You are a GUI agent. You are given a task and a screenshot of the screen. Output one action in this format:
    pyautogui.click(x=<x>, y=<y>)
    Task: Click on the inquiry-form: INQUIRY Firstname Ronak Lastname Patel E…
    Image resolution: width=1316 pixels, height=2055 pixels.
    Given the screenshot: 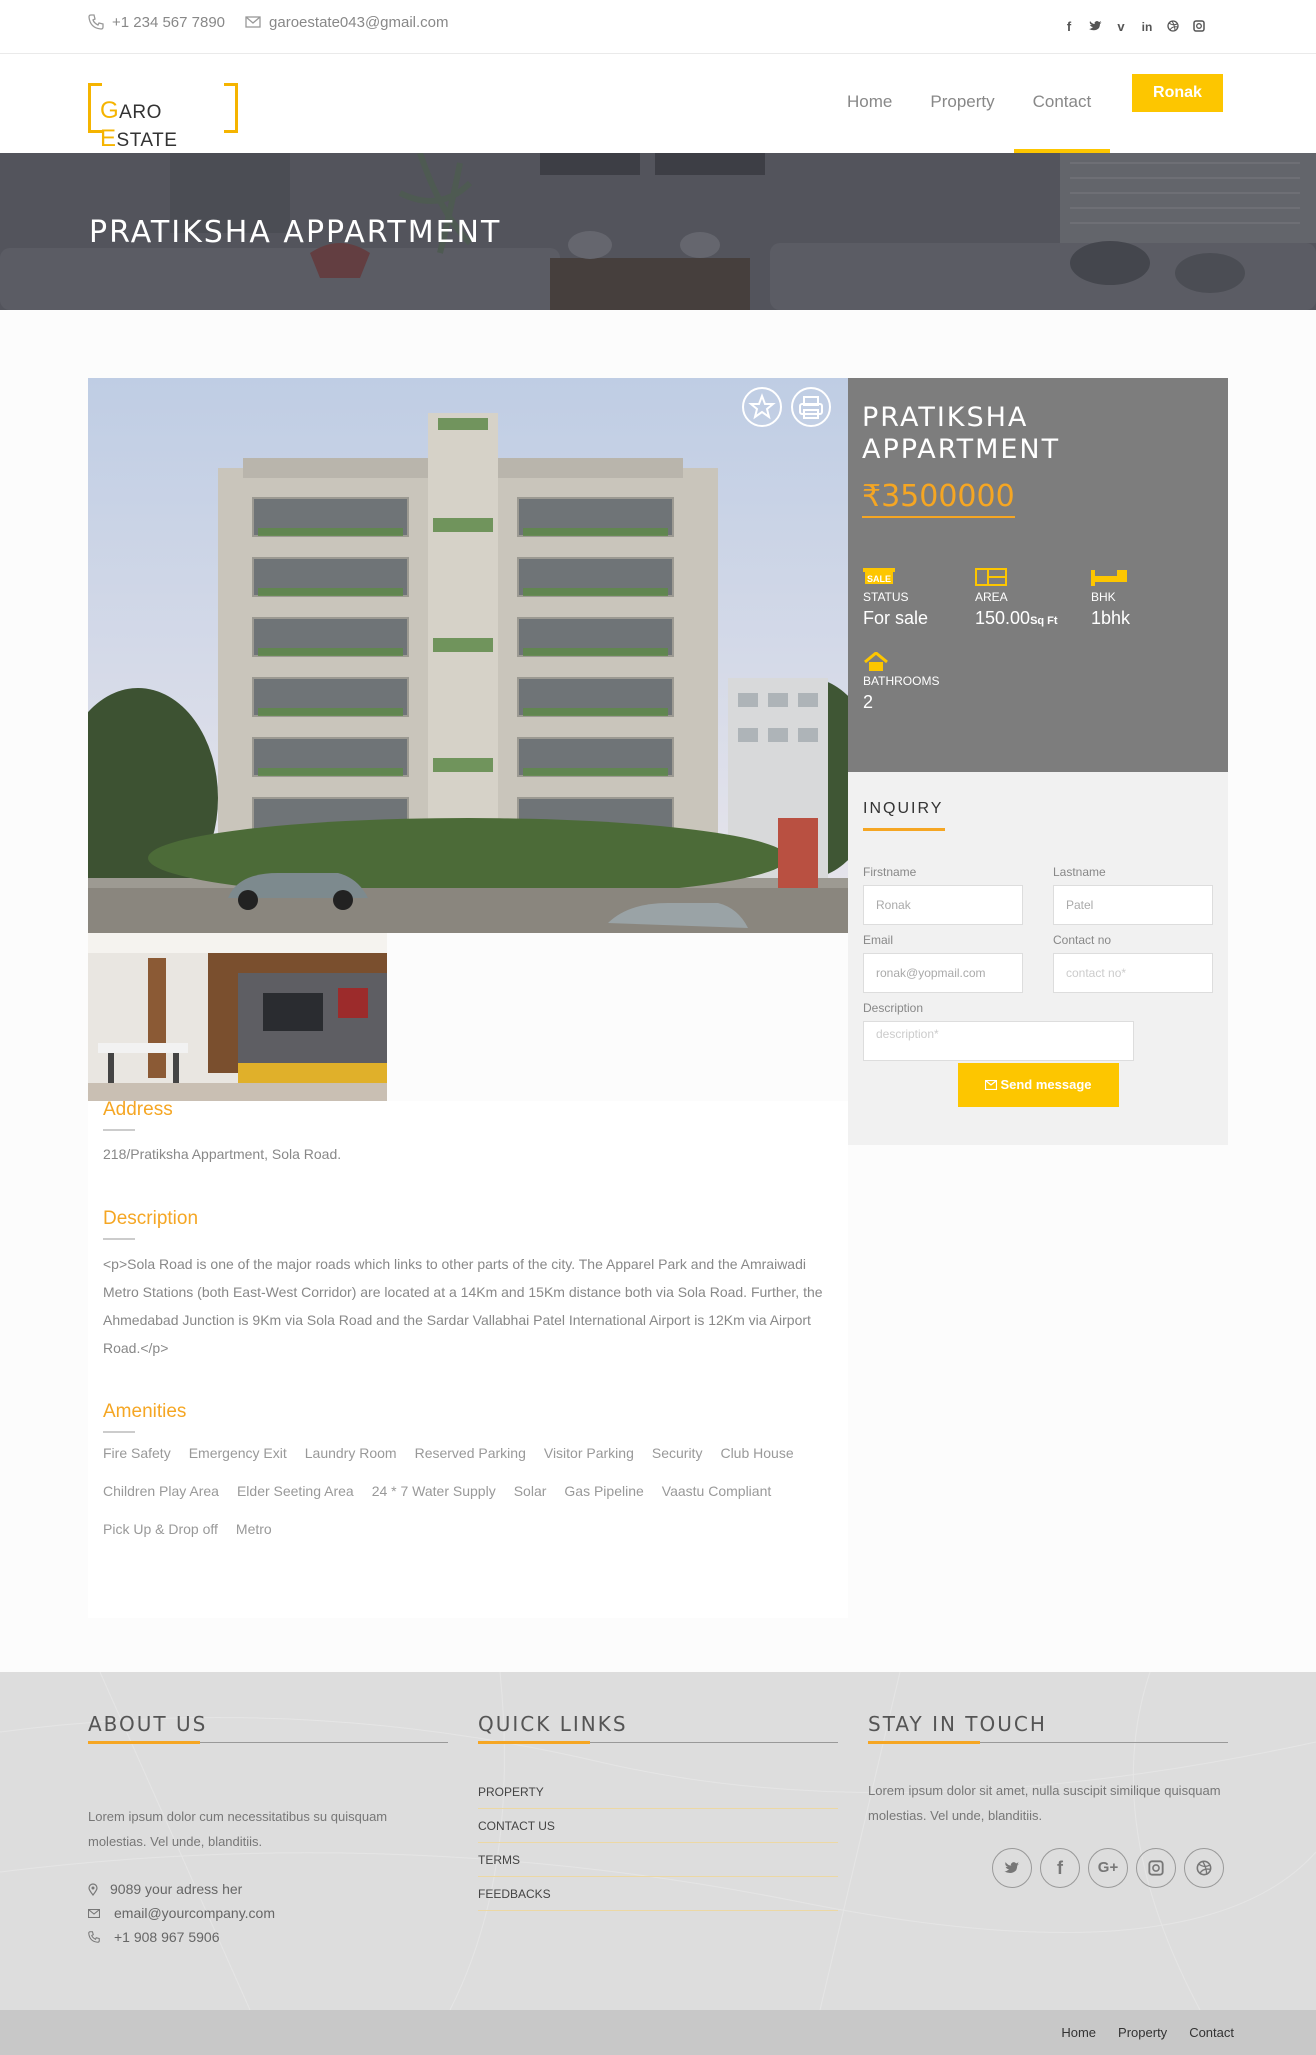 What is the action you would take?
    pyautogui.click(x=1038, y=958)
    